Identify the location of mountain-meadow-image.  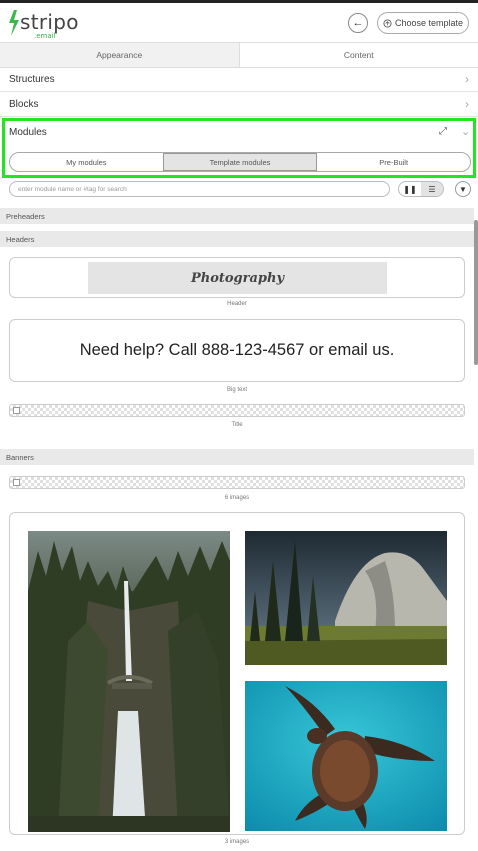
(346, 598).